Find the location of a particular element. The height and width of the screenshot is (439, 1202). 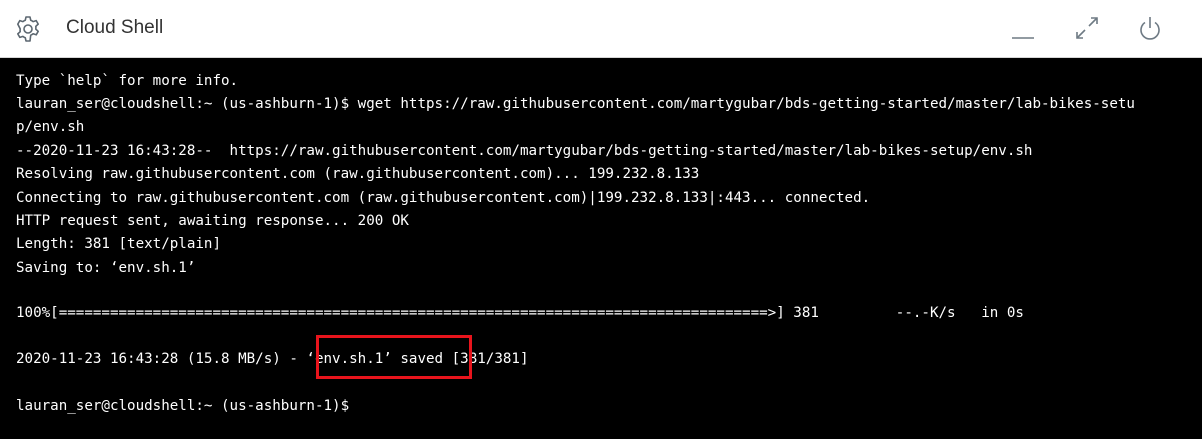

terminal-line: Length: 381 [text/plain] is located at coordinates (118, 244).